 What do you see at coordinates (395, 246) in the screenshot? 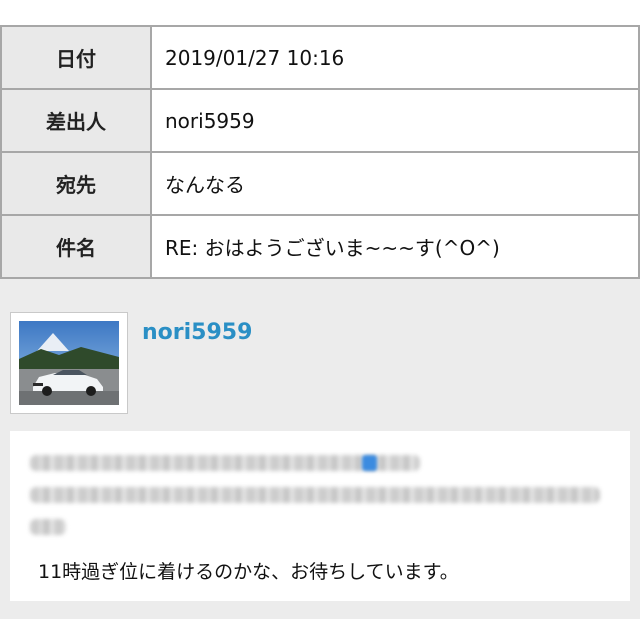
I see `subject-value: RE: おはようございま~~~す(^O^)` at bounding box center [395, 246].